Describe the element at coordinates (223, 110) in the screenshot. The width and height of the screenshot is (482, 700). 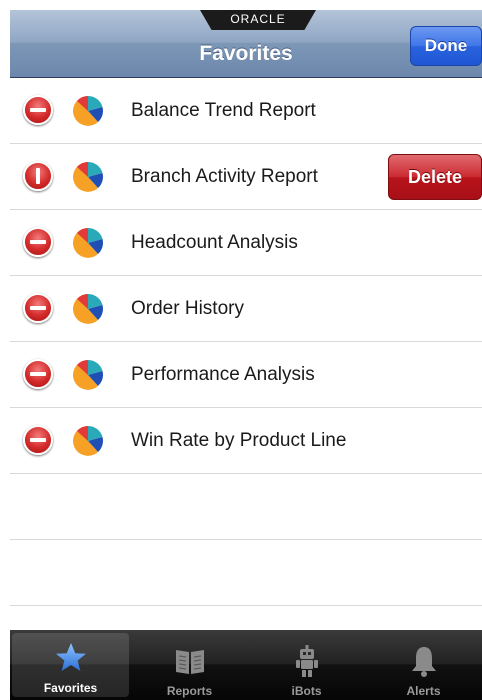
I see `list-item-label: Balance Trend Report` at that location.